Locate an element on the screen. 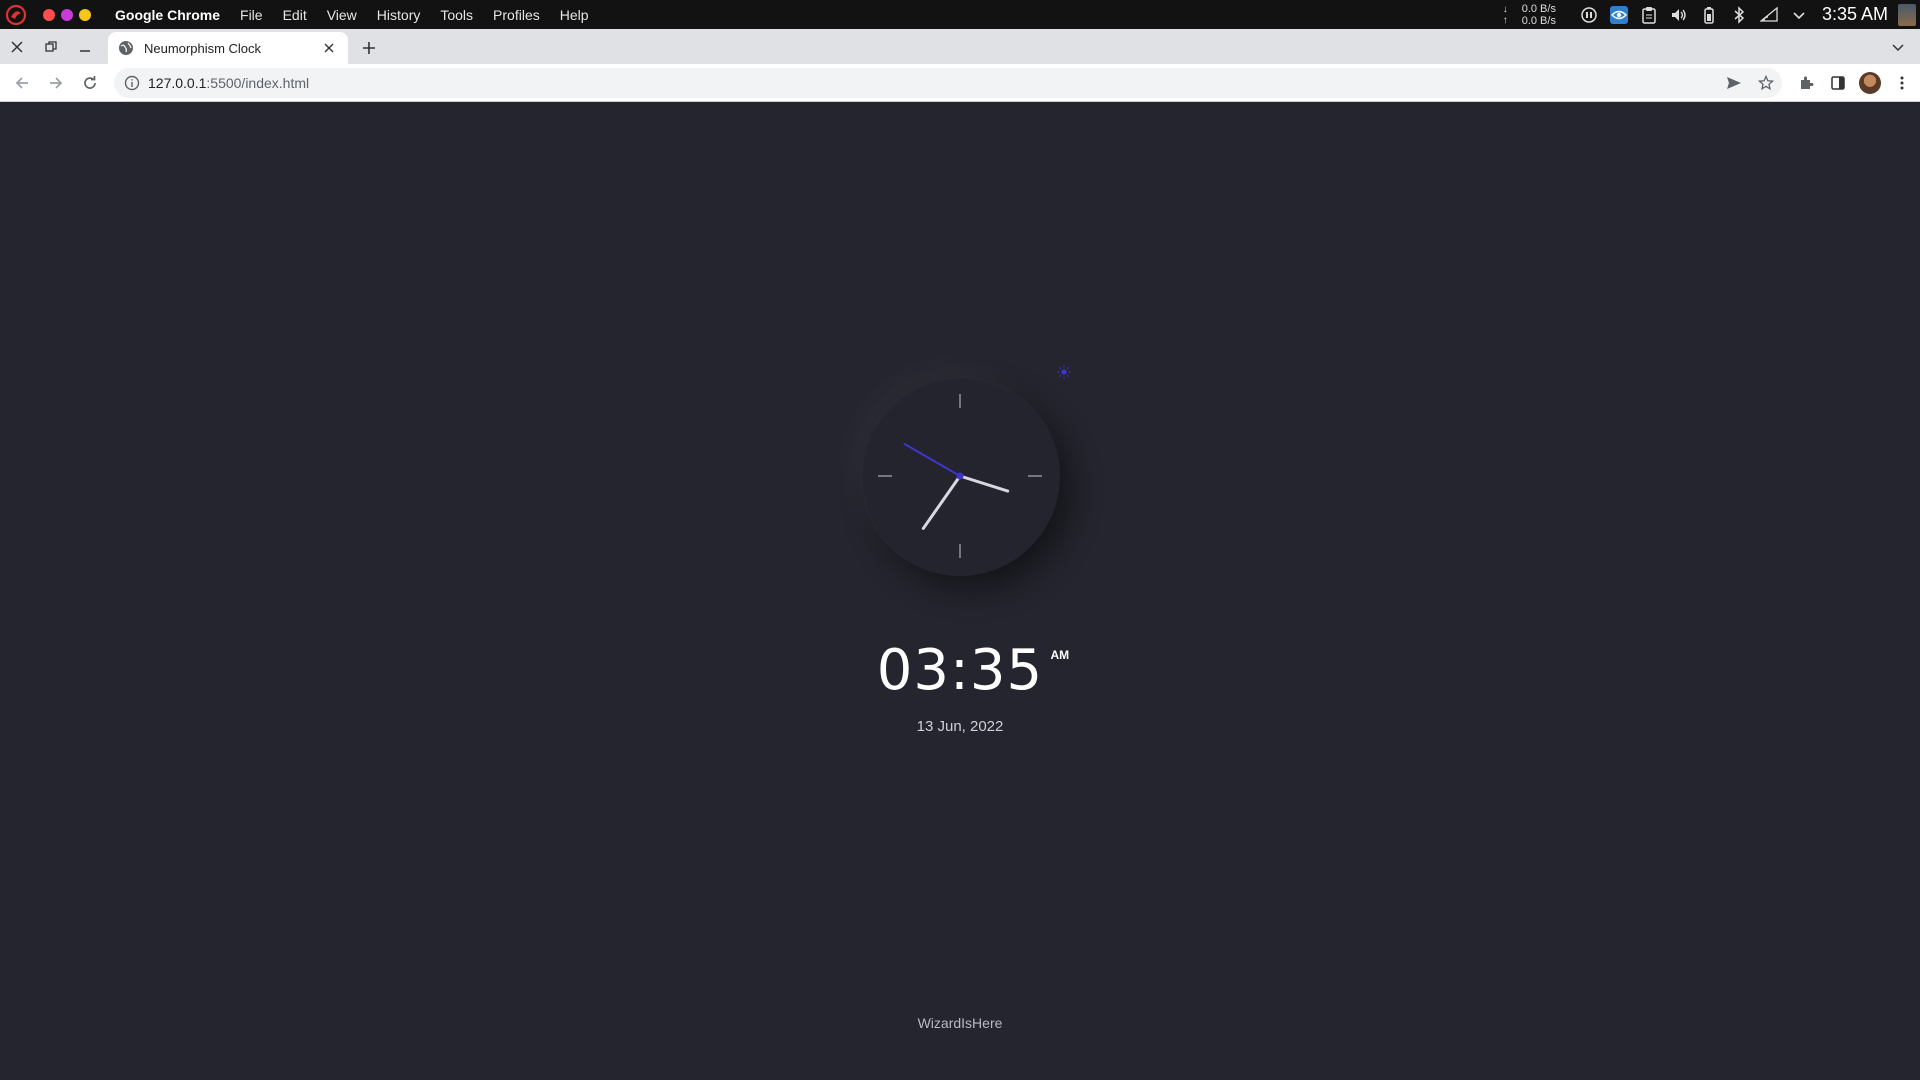 This screenshot has height=1080, width=1920. restore-icon is located at coordinates (51, 46).